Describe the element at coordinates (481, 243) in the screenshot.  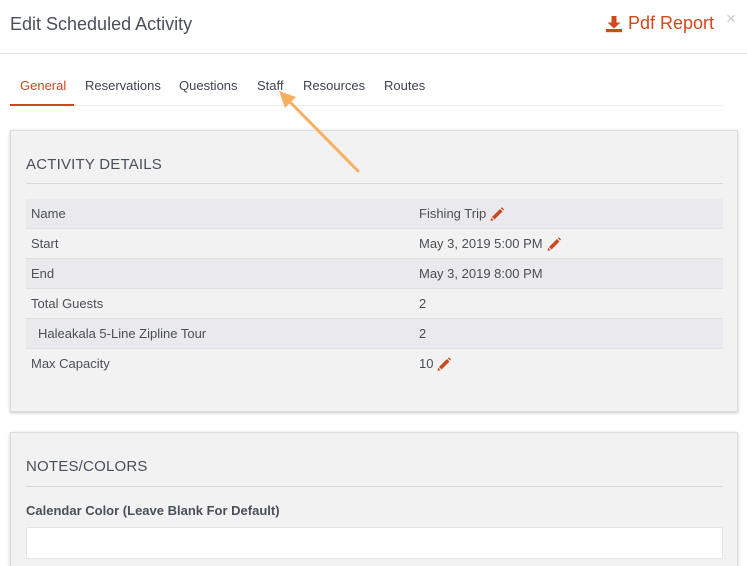
I see `start-value: May 3, 2019 5:00 PM` at that location.